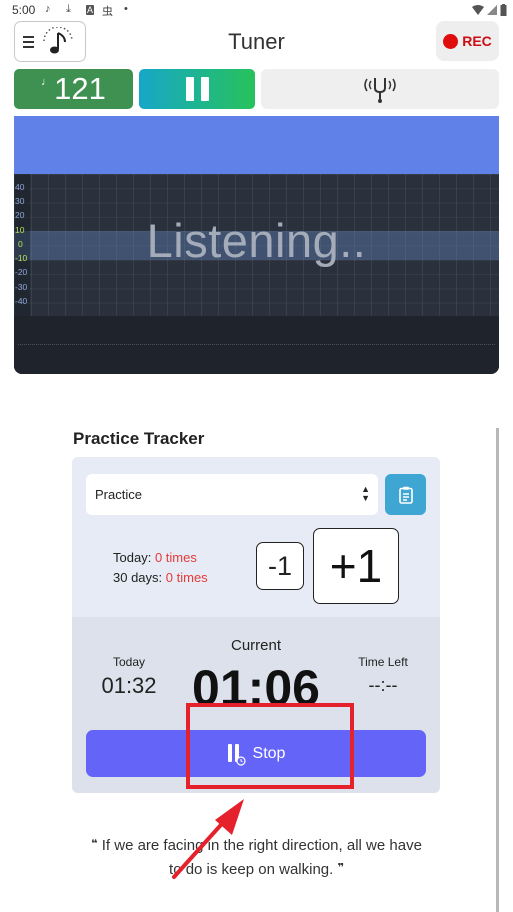 Image resolution: width=513 pixels, height=912 pixels. I want to click on time-left-value: --:--, so click(383, 685).